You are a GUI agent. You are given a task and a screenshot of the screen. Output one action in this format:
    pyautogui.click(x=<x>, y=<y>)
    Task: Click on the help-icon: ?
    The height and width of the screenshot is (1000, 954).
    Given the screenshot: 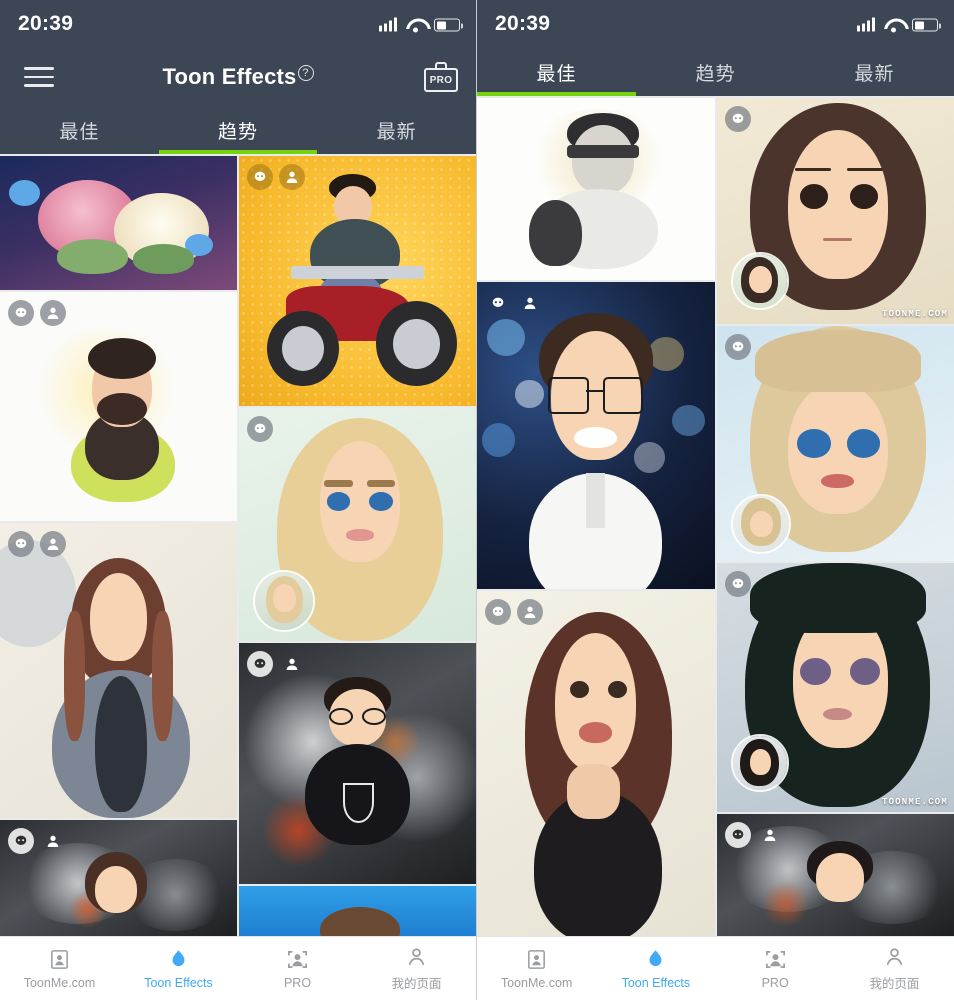 What is the action you would take?
    pyautogui.click(x=305, y=72)
    